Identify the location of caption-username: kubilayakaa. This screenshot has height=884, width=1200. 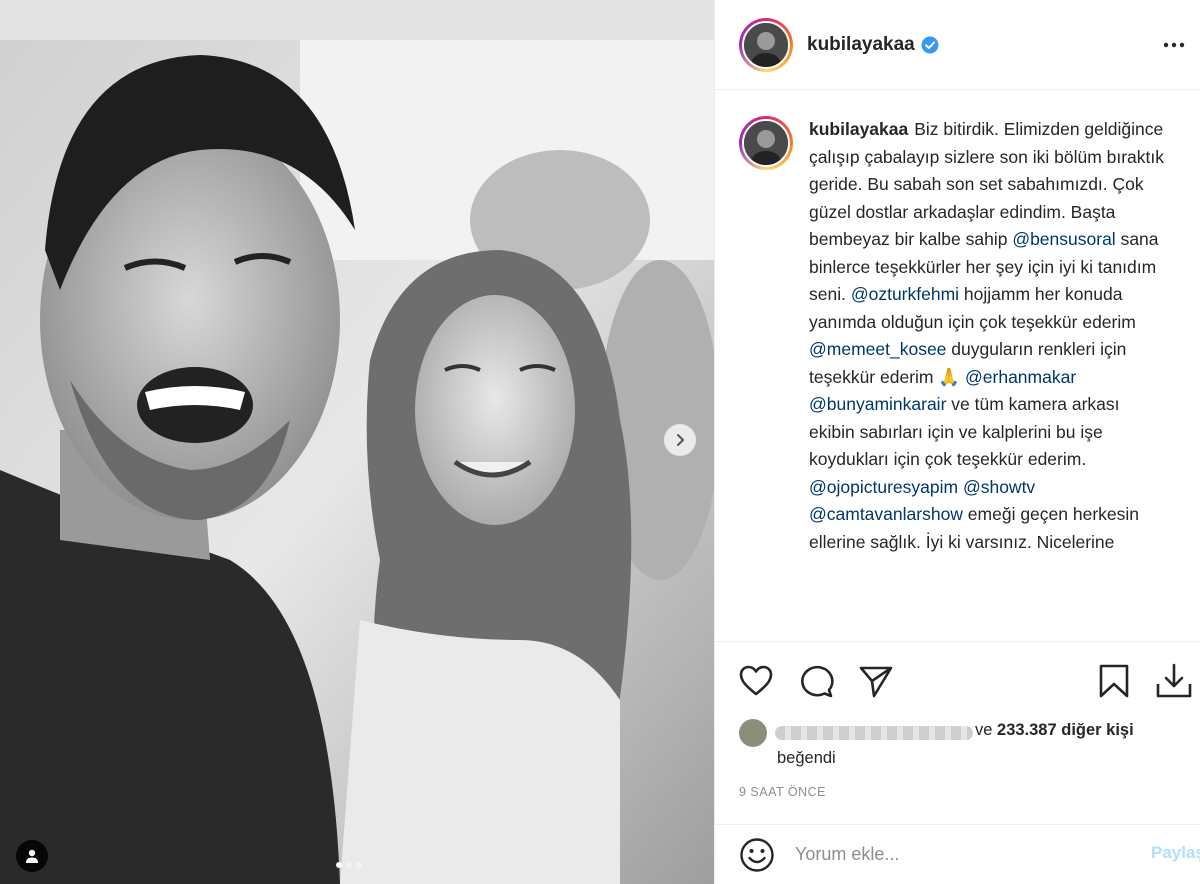
(858, 129).